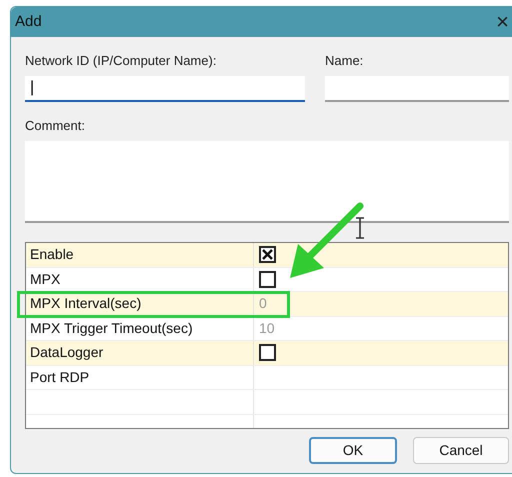 The image size is (512, 477). What do you see at coordinates (140, 254) in the screenshot?
I see `property-label: Enable` at bounding box center [140, 254].